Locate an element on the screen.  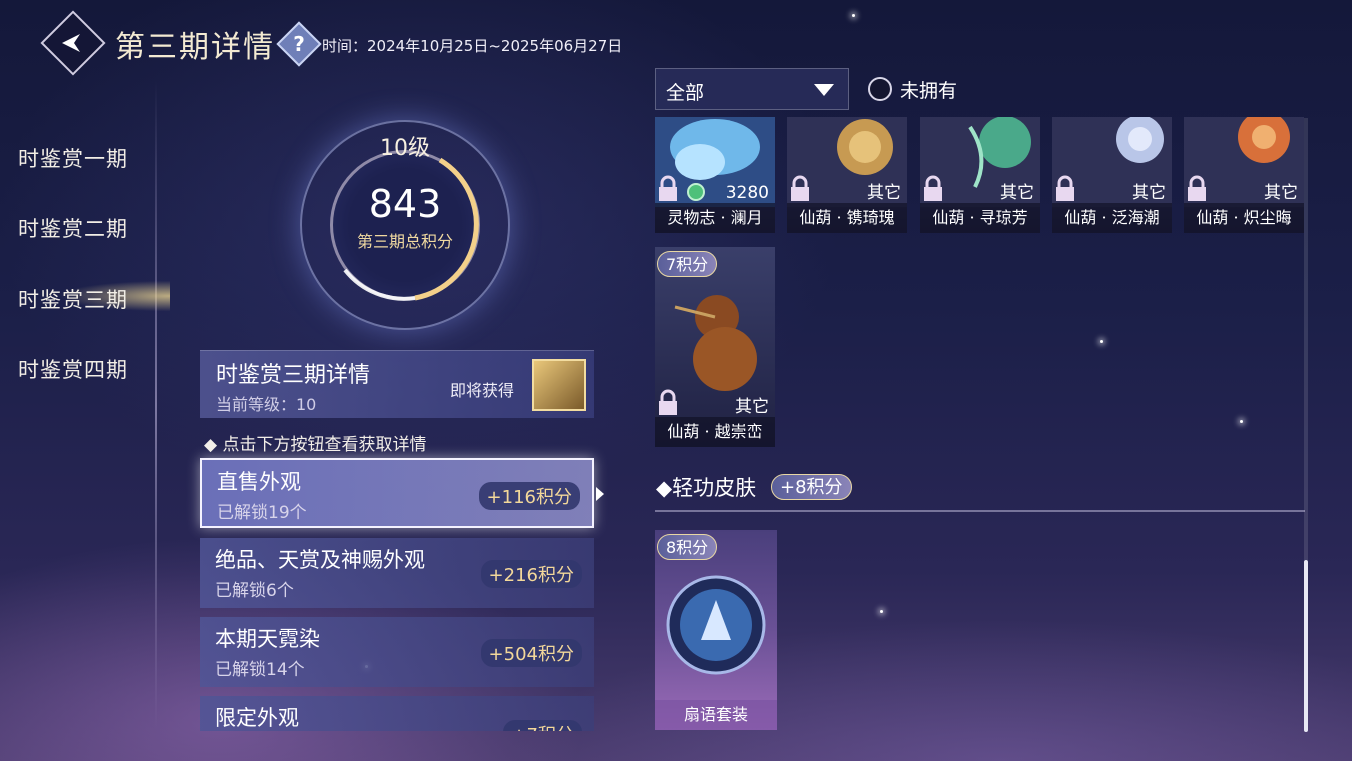
category-points: +216积分 is located at coordinates (531, 574).